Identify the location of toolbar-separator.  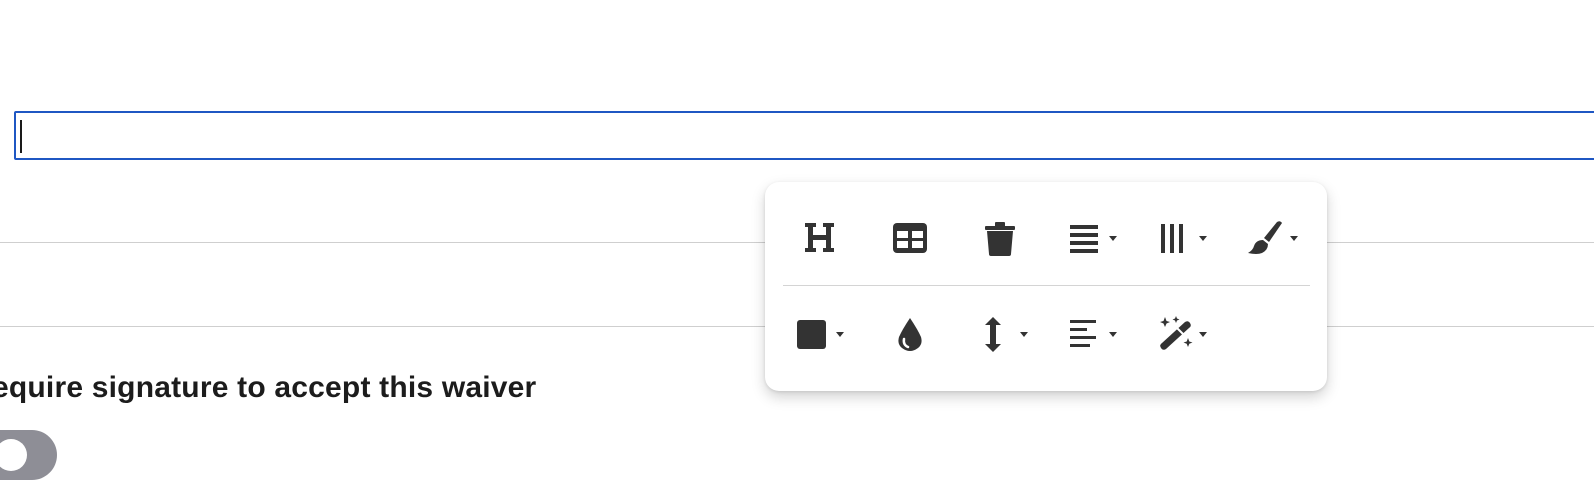
(1046, 285).